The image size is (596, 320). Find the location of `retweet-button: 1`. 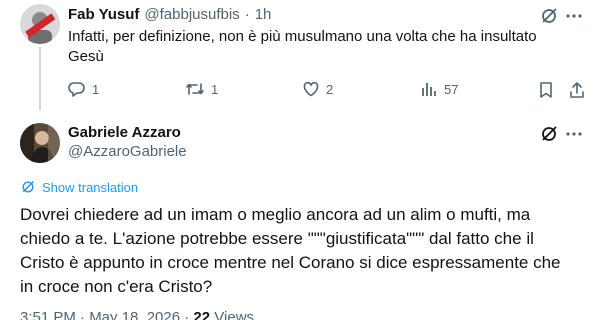

retweet-button: 1 is located at coordinates (201, 89).